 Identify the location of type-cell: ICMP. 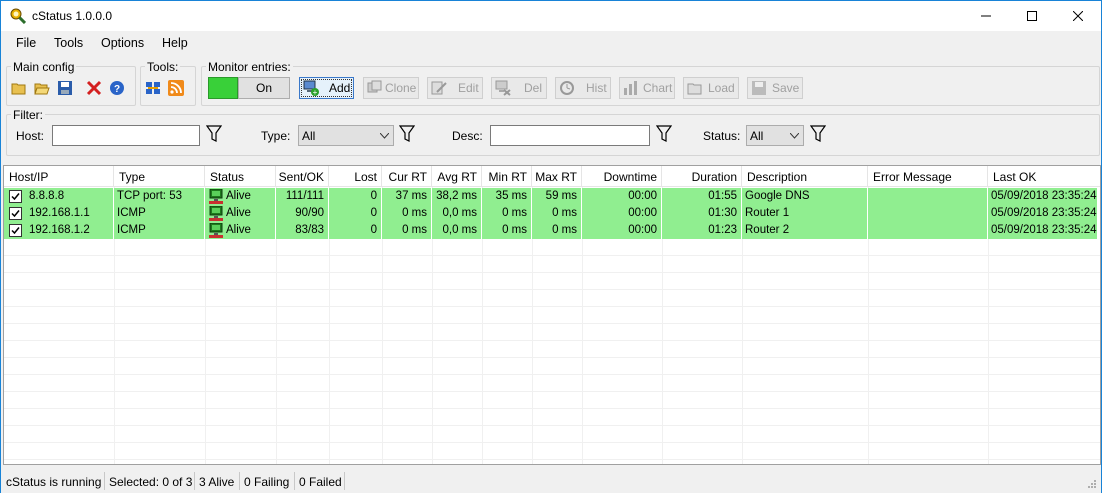
(159, 230).